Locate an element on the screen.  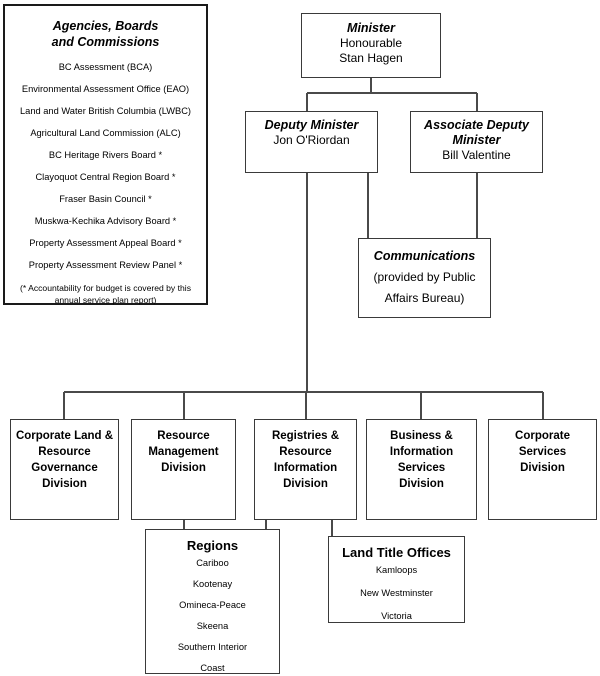
minister-title: Minister is located at coordinates (371, 28).